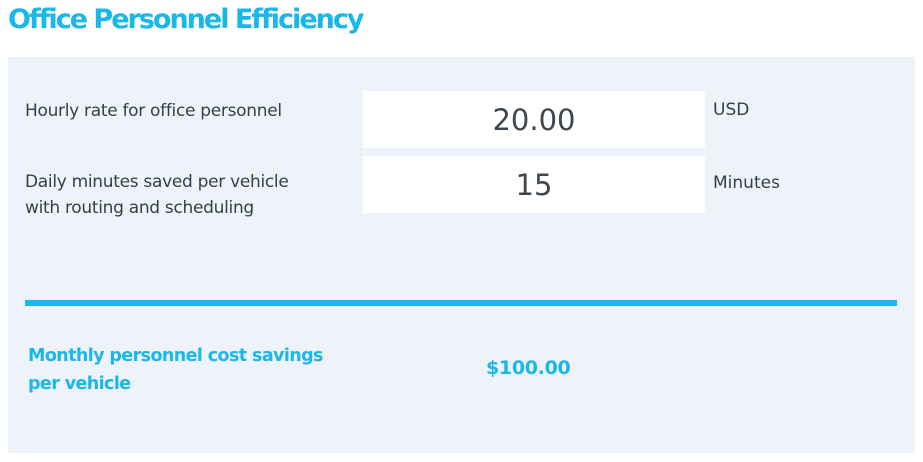 The height and width of the screenshot is (462, 923). I want to click on savings-result-value: $100.00, so click(528, 368).